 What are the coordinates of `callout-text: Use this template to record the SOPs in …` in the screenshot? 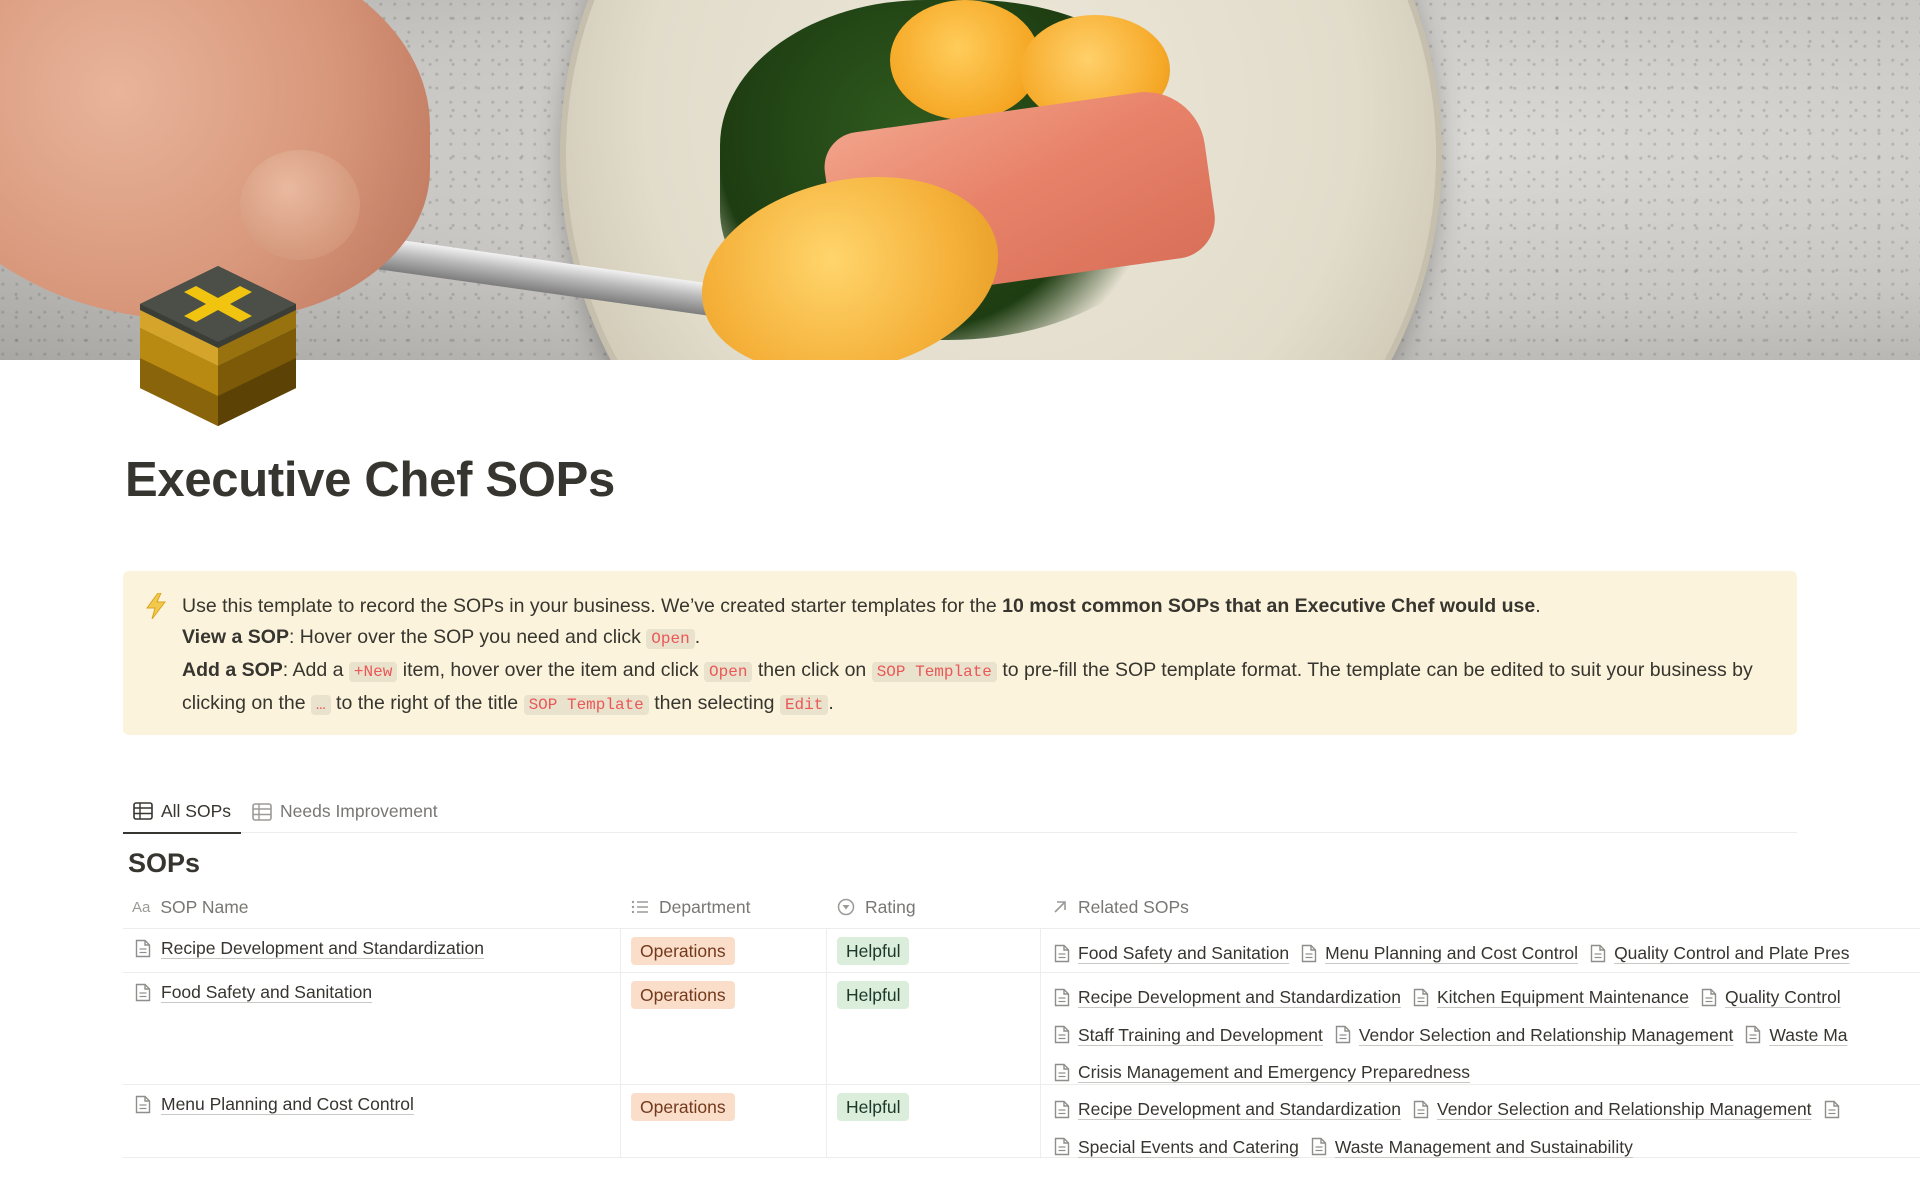 It's located at (977, 656).